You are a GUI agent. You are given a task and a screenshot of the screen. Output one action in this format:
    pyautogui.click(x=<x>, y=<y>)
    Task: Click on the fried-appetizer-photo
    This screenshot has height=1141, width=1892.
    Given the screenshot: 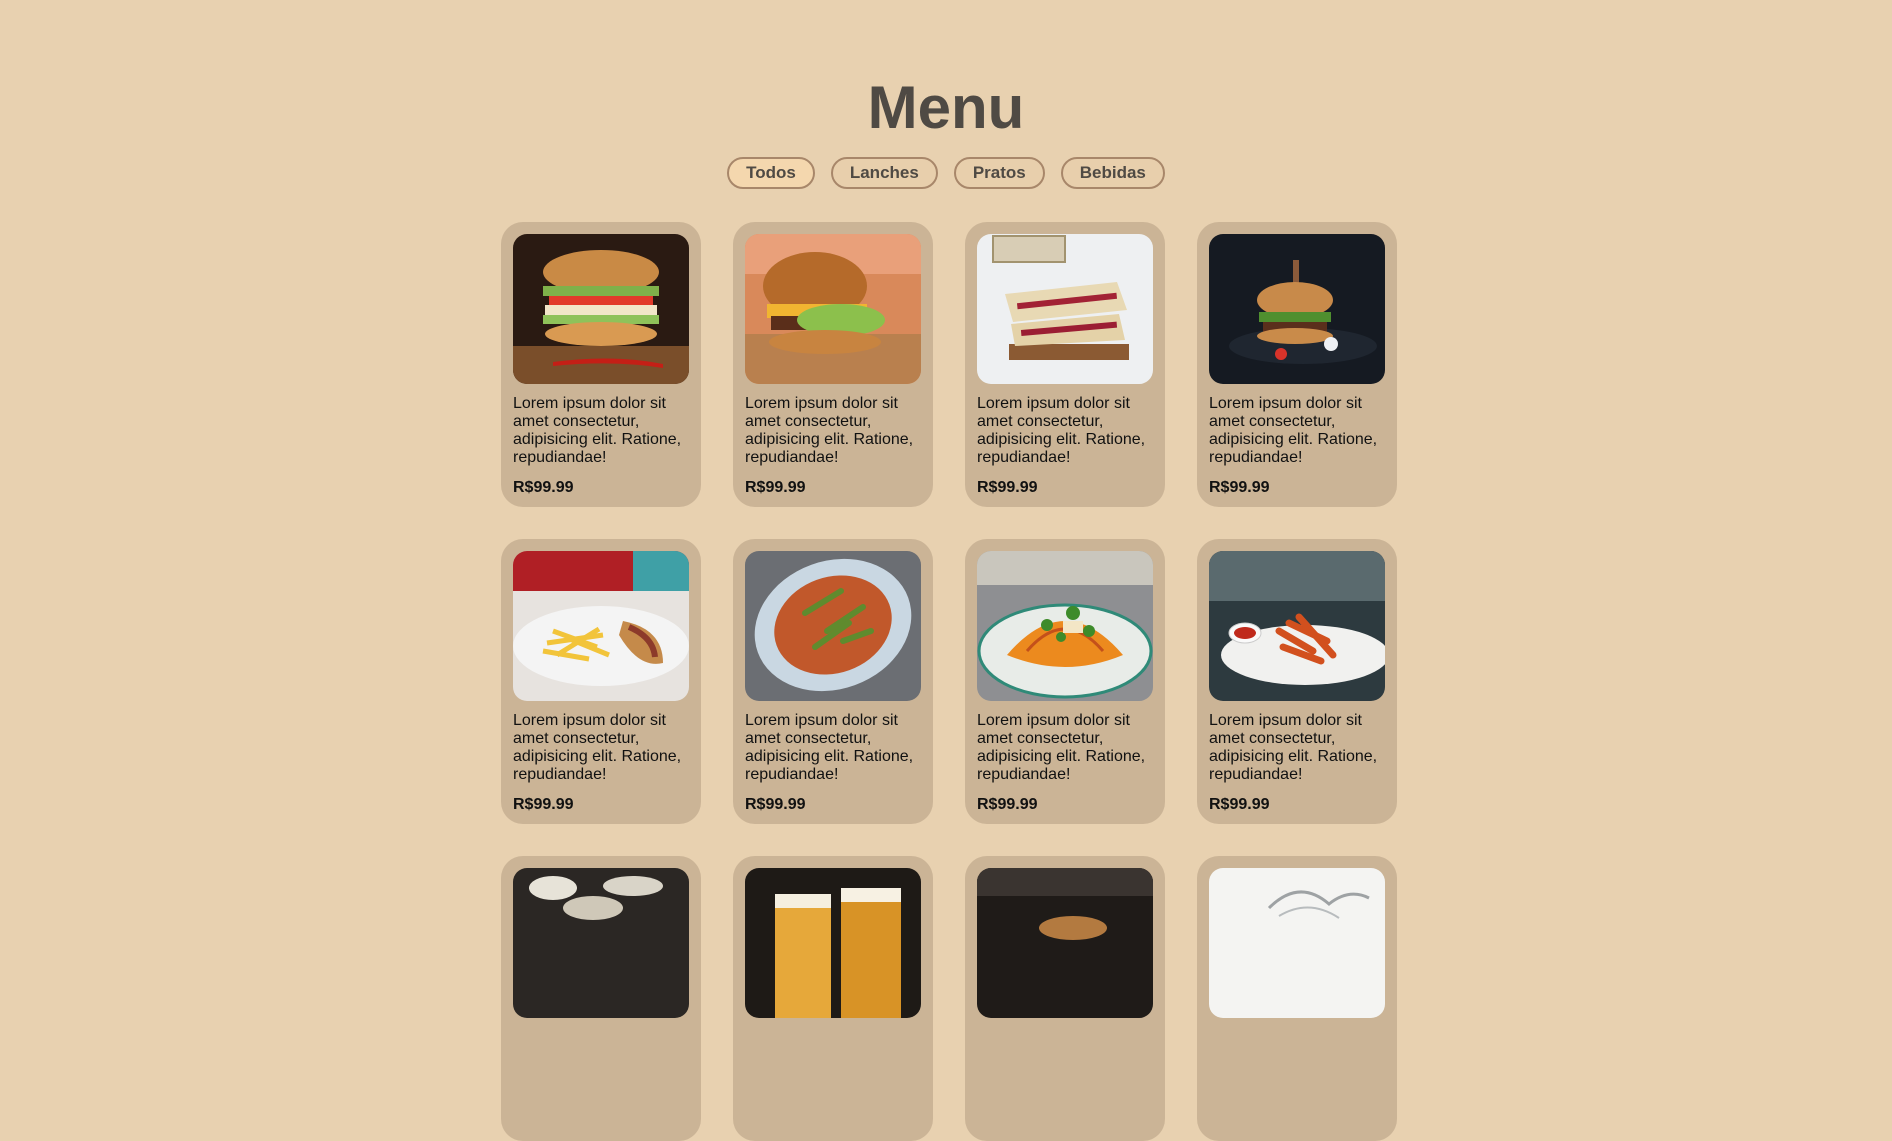 What is the action you would take?
    pyautogui.click(x=1297, y=626)
    